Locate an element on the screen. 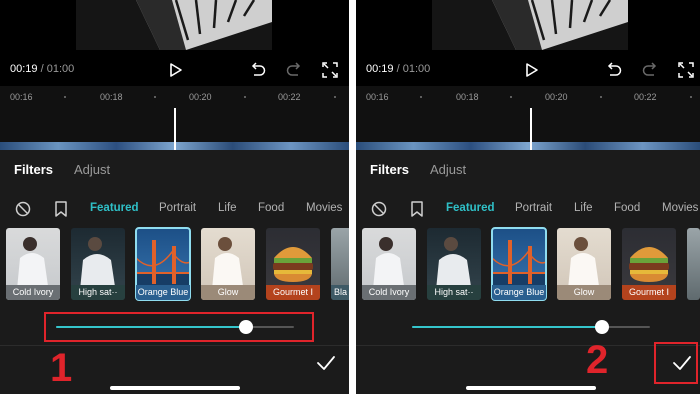  intensity-slider is located at coordinates (531, 327).